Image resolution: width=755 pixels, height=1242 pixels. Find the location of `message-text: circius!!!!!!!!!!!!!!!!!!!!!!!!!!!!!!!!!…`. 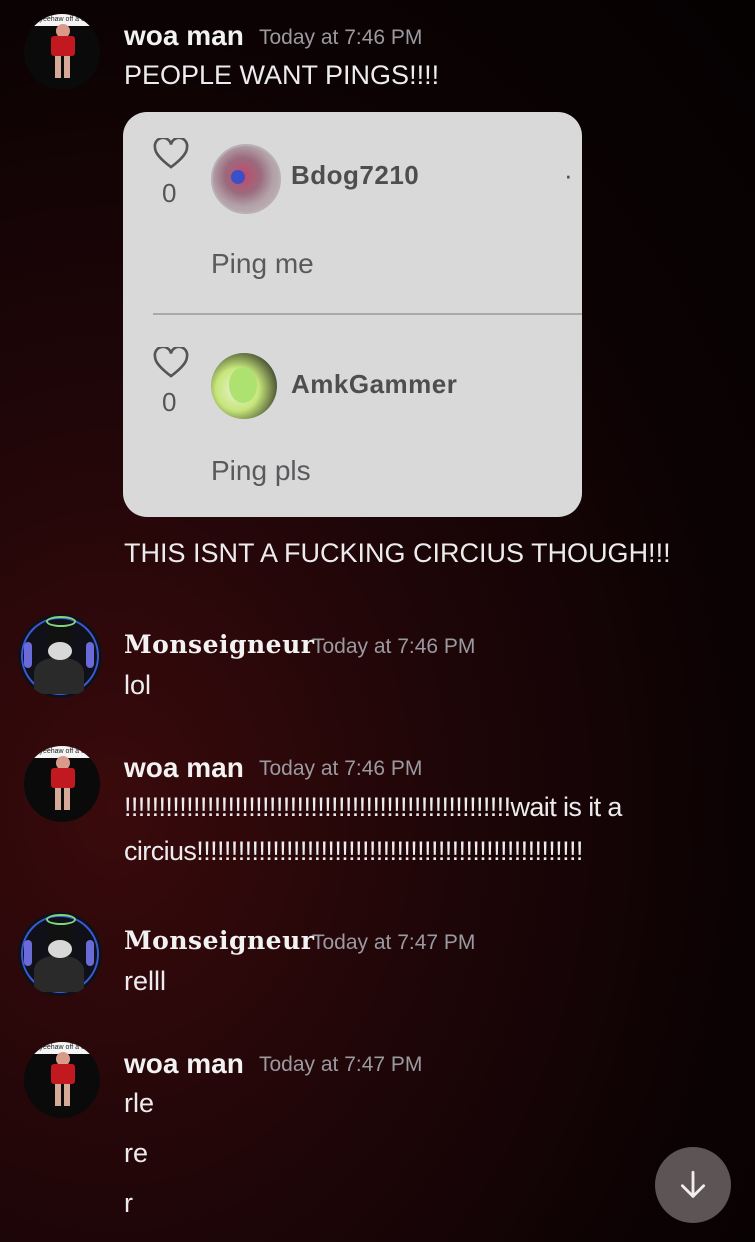

message-text: circius!!!!!!!!!!!!!!!!!!!!!!!!!!!!!!!!!… is located at coordinates (353, 851).